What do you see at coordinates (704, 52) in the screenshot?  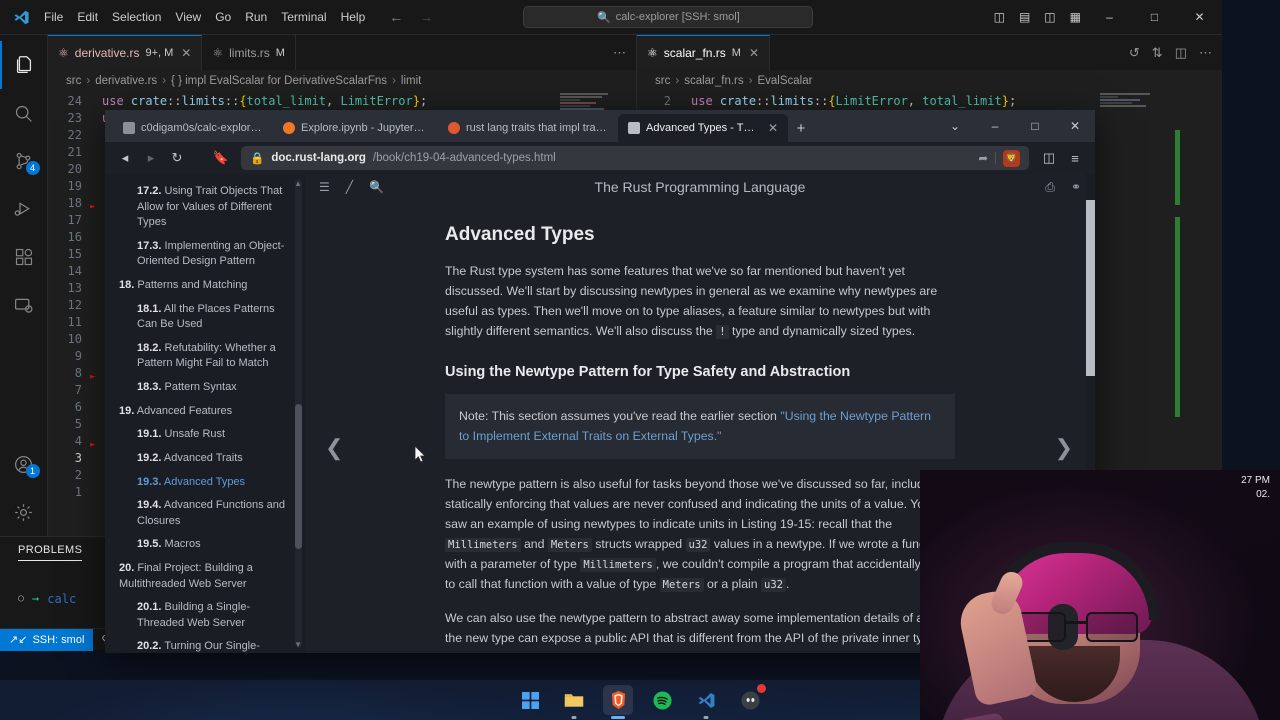 I see `tab-scalar-fn-rs: ⚛ scalar_fn.rs M ✕` at bounding box center [704, 52].